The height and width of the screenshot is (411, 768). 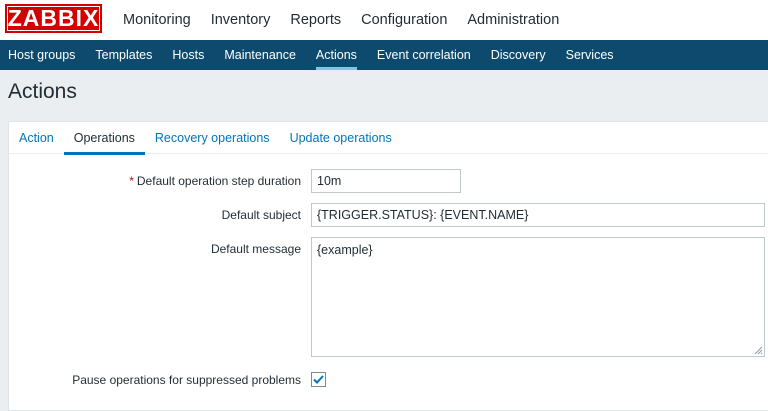 What do you see at coordinates (42, 91) in the screenshot?
I see `page-title: Actions` at bounding box center [42, 91].